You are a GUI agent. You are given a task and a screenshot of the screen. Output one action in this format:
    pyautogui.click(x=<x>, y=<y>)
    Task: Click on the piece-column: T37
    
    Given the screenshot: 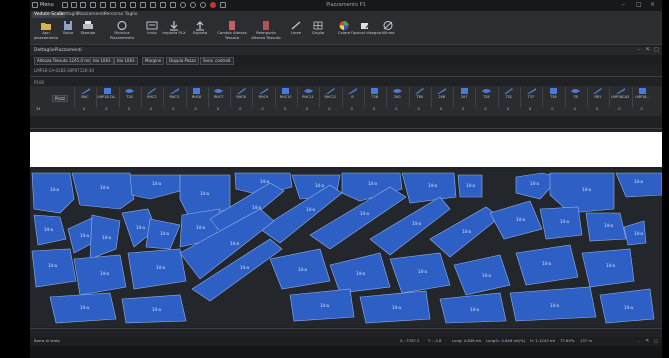 What is the action you would take?
    pyautogui.click(x=530, y=97)
    